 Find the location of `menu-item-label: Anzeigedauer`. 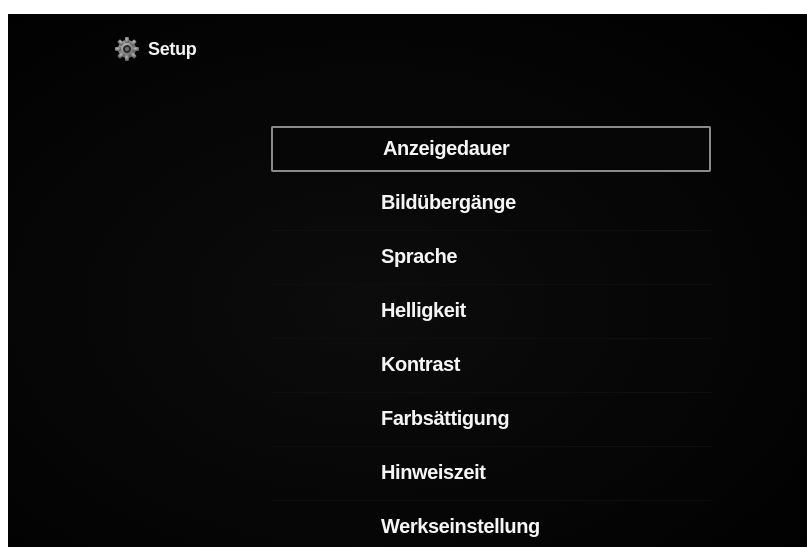

menu-item-label: Anzeigedauer is located at coordinates (446, 148).